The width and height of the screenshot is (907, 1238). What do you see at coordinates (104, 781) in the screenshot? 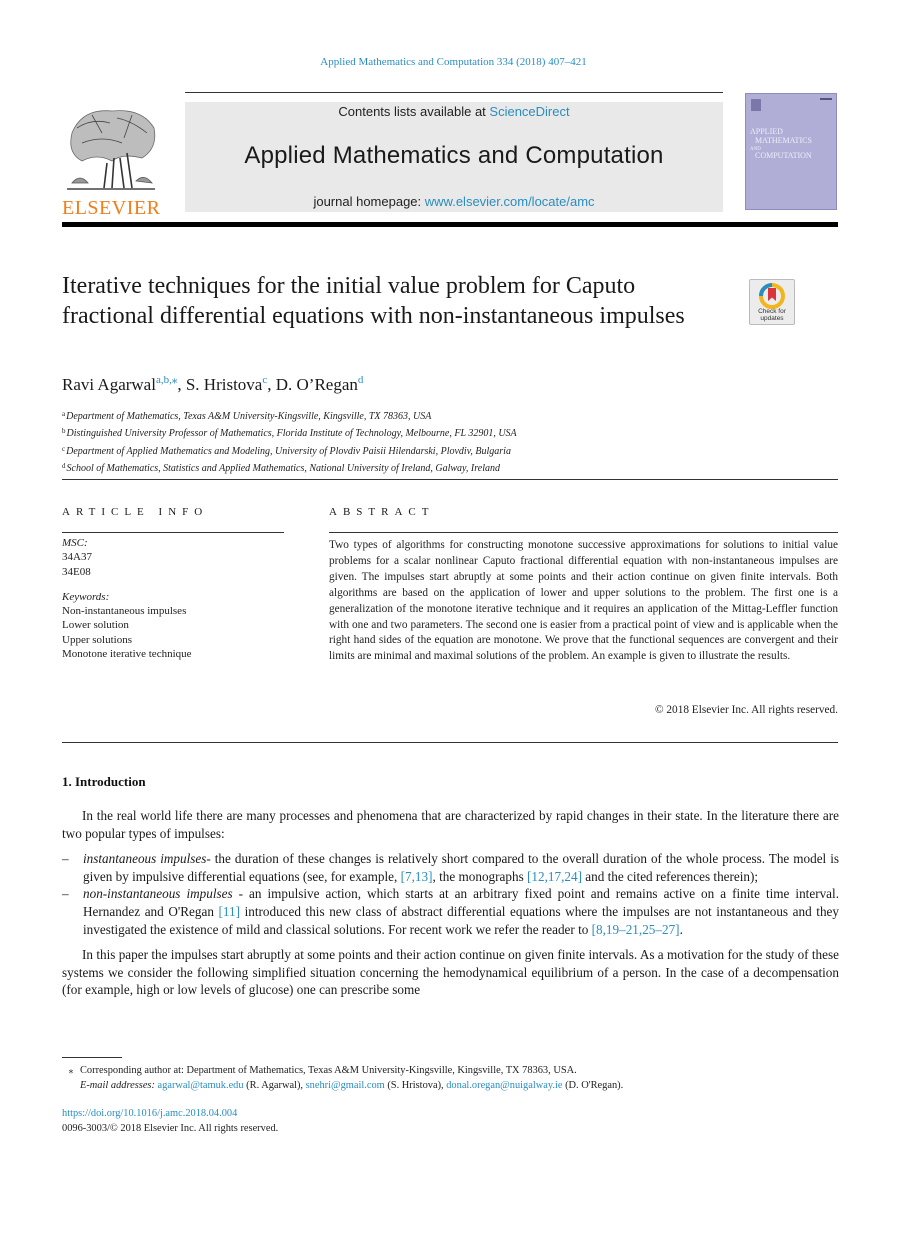
I see `section-heading-introduction: 1. Introduction` at bounding box center [104, 781].